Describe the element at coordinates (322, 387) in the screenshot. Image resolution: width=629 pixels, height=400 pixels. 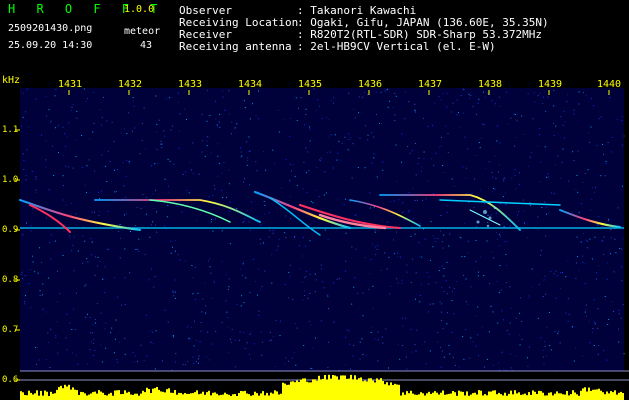
I see `level-histogram` at that location.